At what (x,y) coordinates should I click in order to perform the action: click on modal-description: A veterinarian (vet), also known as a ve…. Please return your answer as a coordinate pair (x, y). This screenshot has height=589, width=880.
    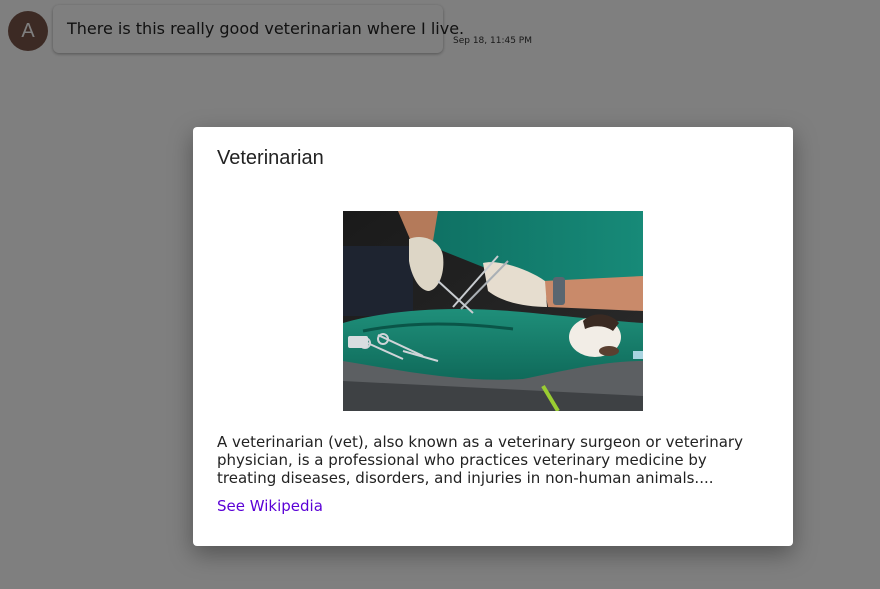
    Looking at the image, I should click on (480, 460).